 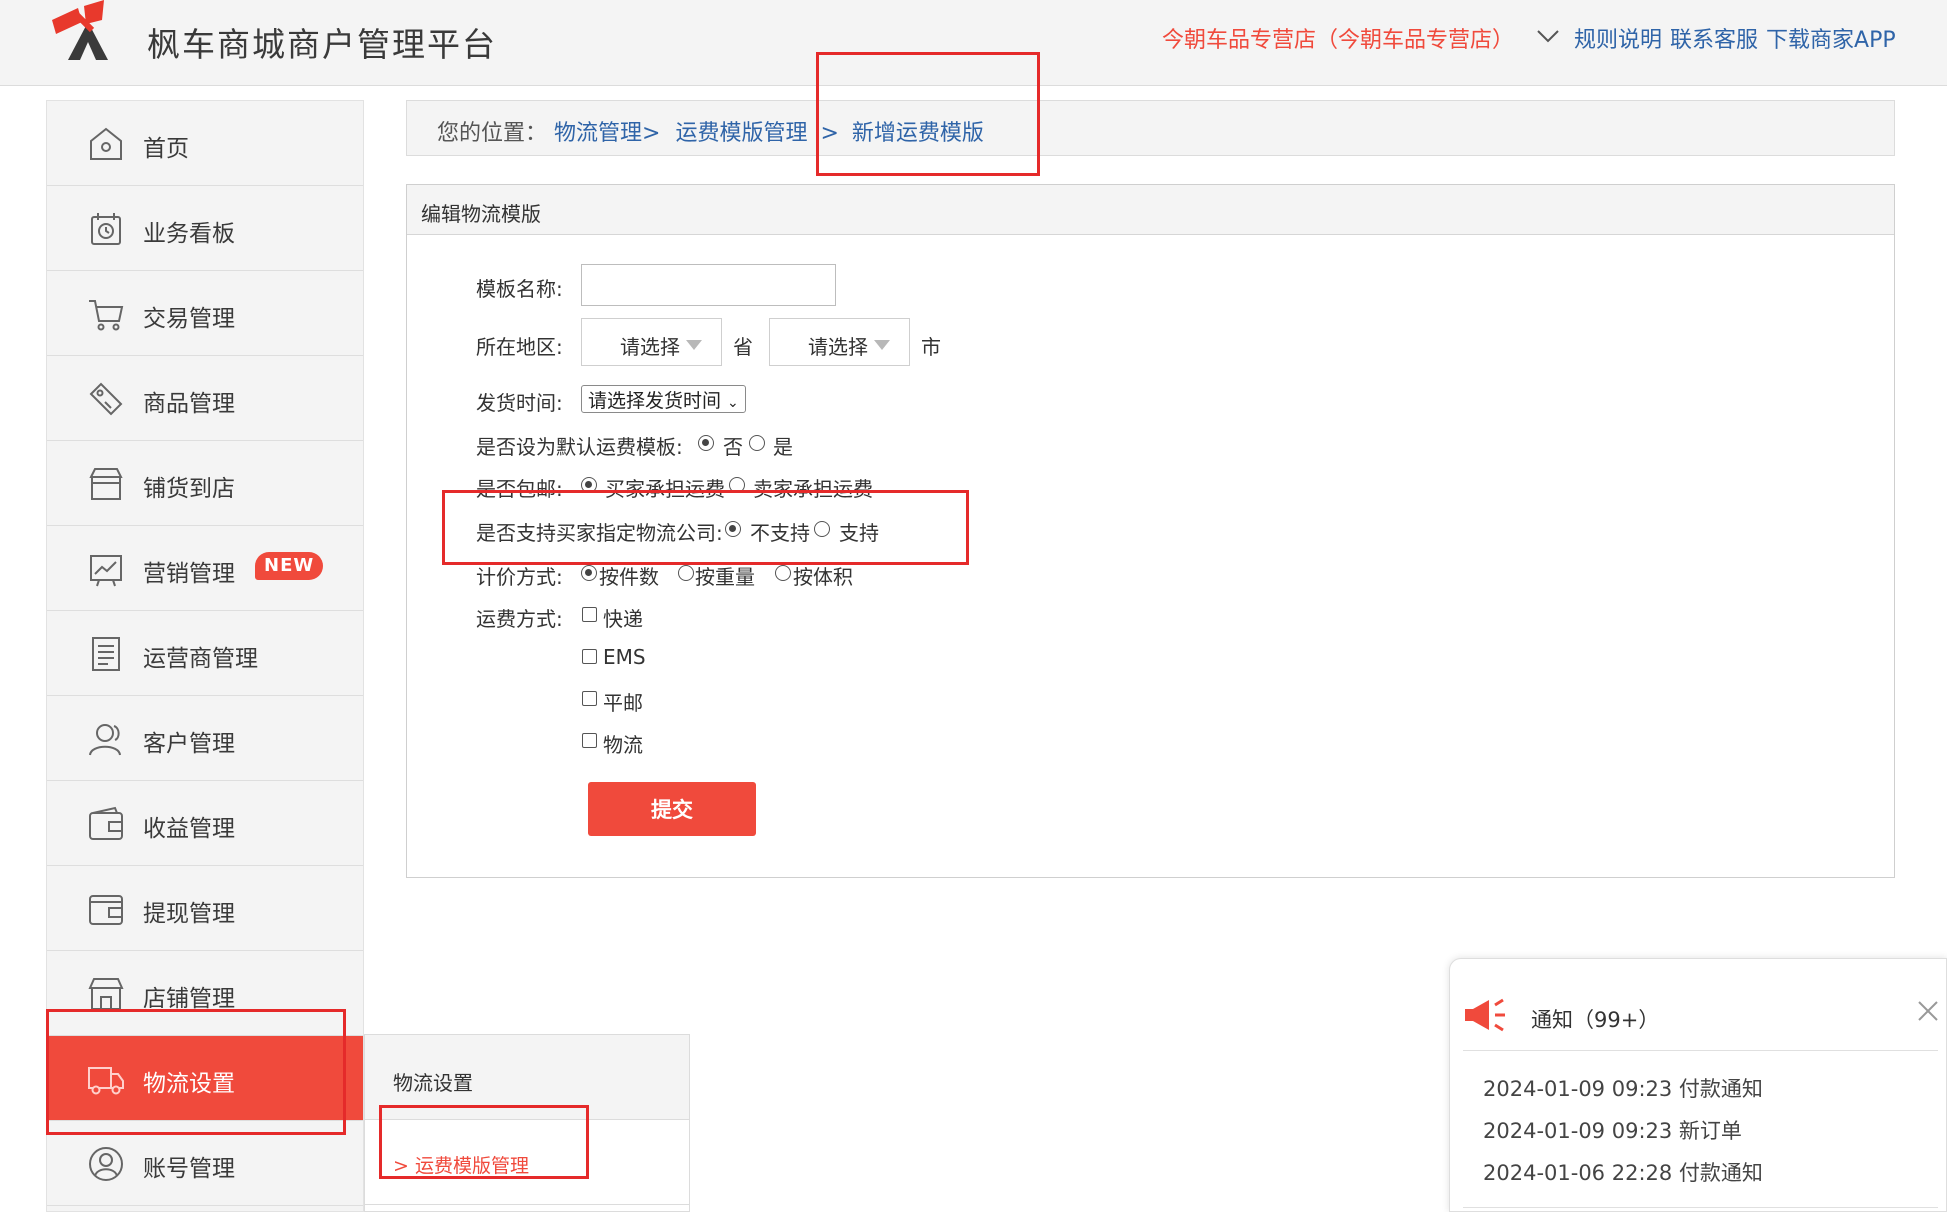 I want to click on seller-pays-label: 卖家承担运费, so click(x=813, y=489).